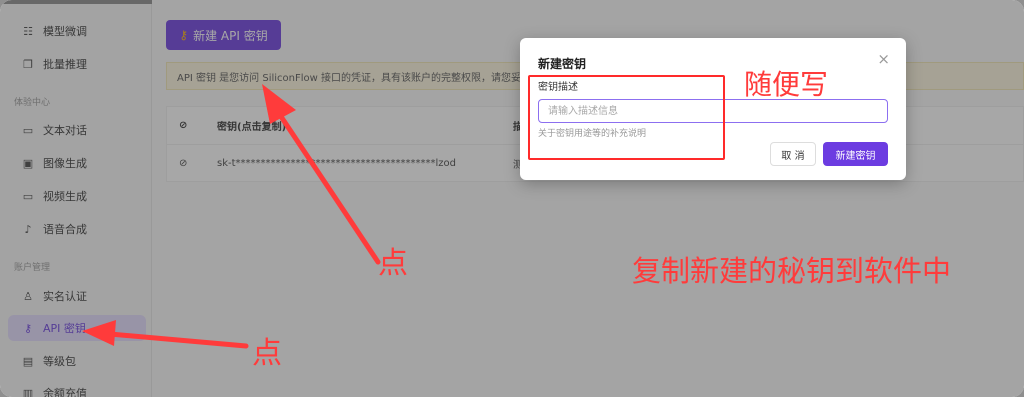 The width and height of the screenshot is (1024, 397). Describe the element at coordinates (279, 104) in the screenshot. I see `arrow-head-top` at that location.